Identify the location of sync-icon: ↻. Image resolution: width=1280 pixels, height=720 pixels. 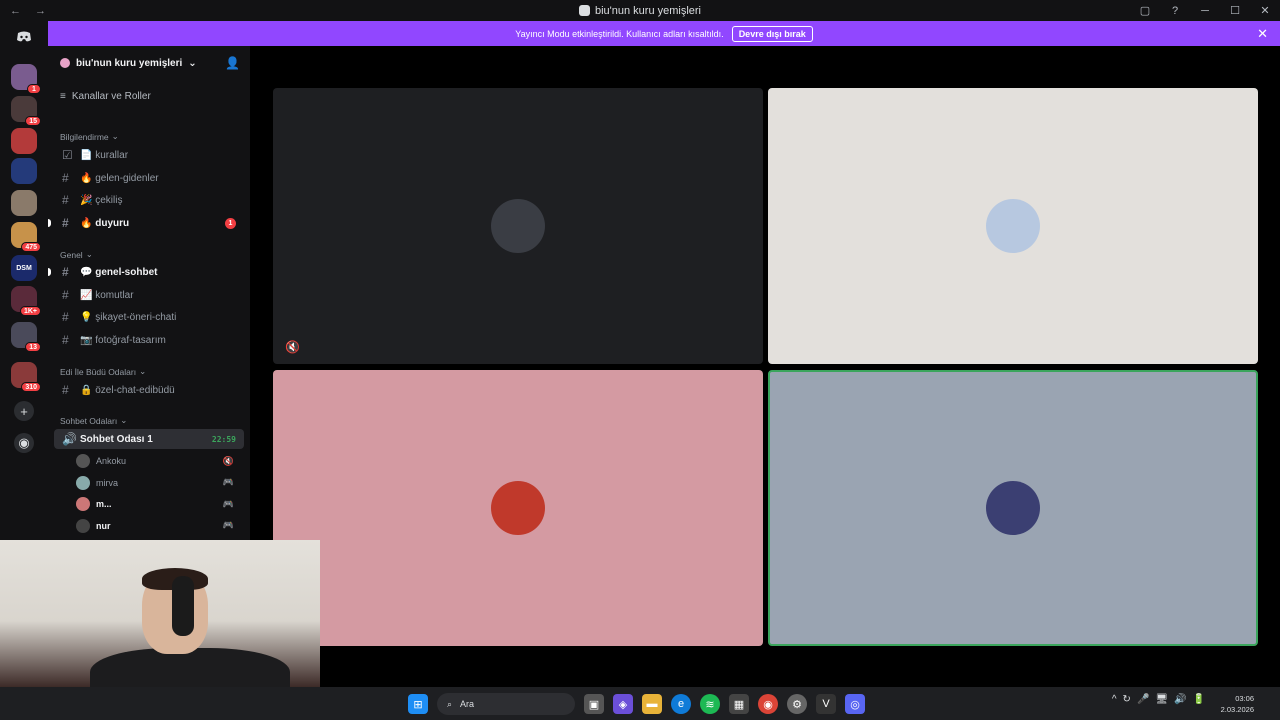
(1127, 699).